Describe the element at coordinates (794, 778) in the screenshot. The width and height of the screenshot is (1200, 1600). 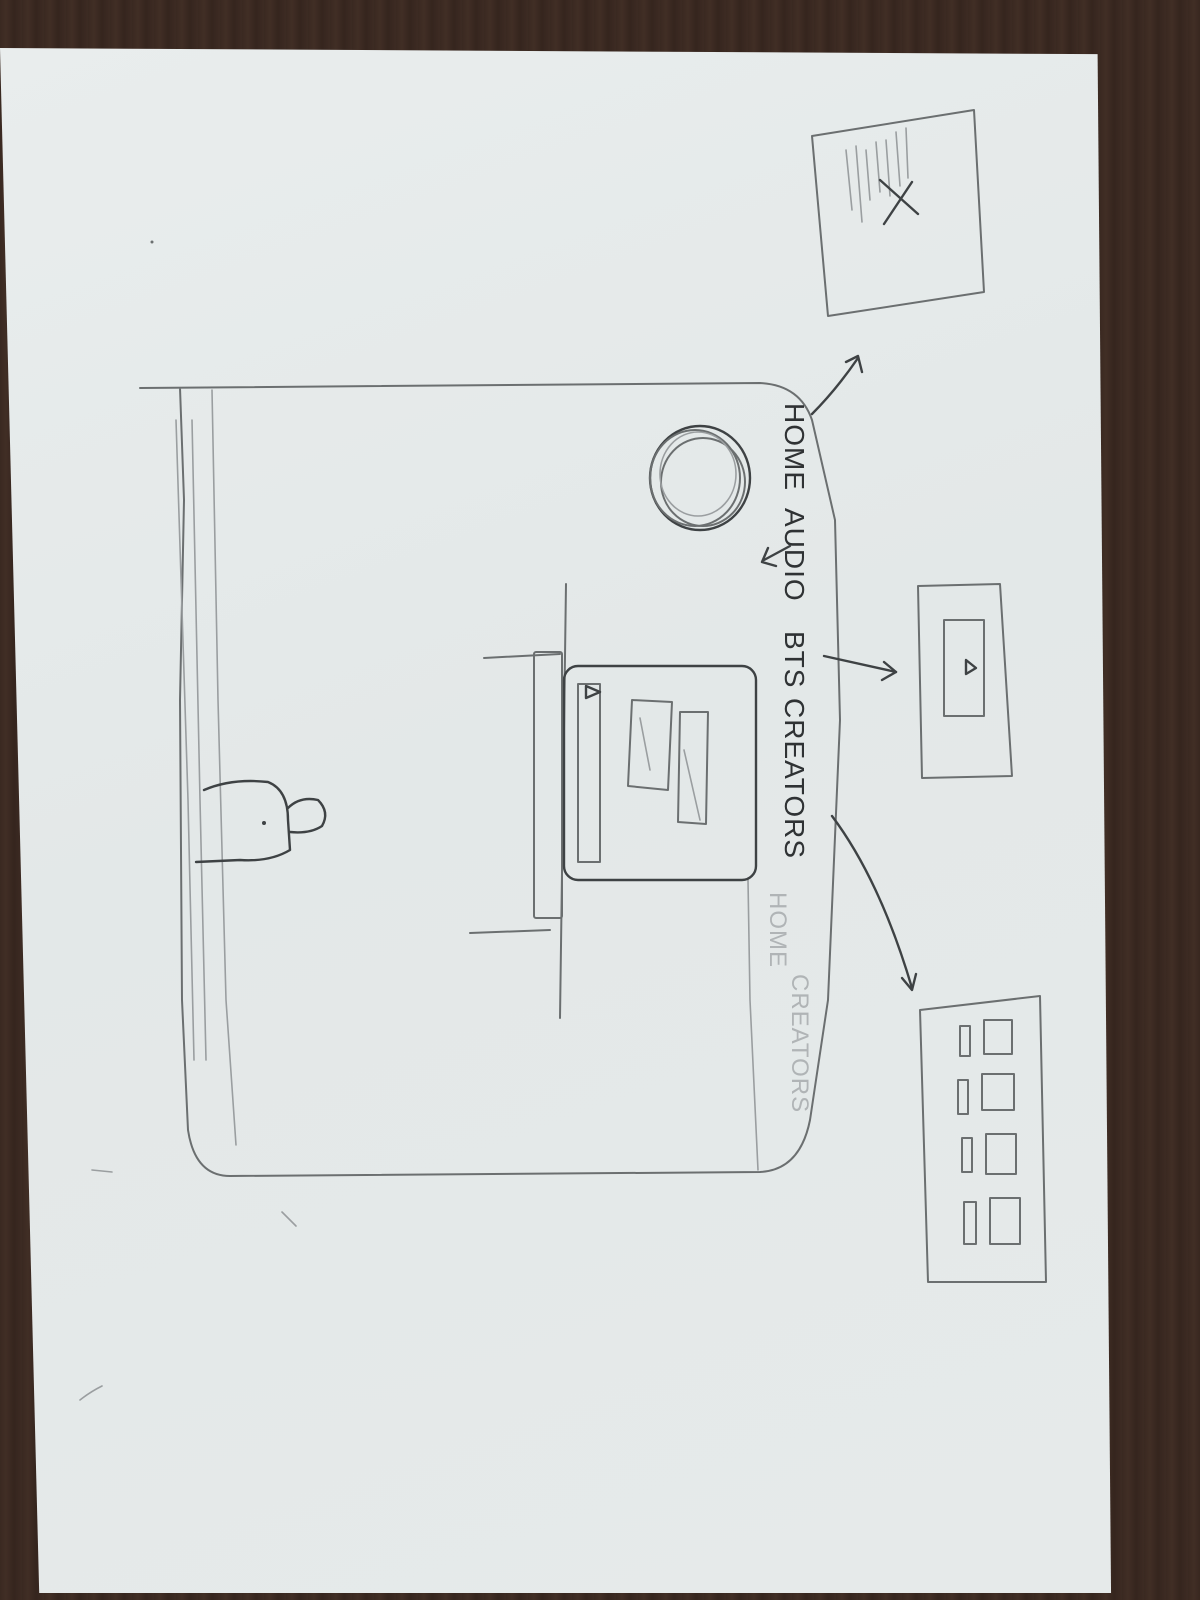
I see `nav-item-creators: CREATORS` at that location.